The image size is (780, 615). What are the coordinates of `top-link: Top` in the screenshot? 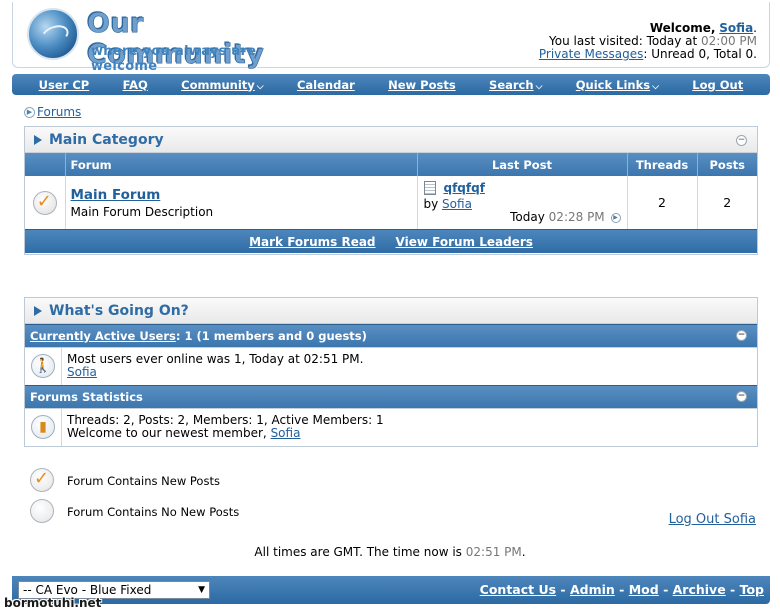 It's located at (752, 589).